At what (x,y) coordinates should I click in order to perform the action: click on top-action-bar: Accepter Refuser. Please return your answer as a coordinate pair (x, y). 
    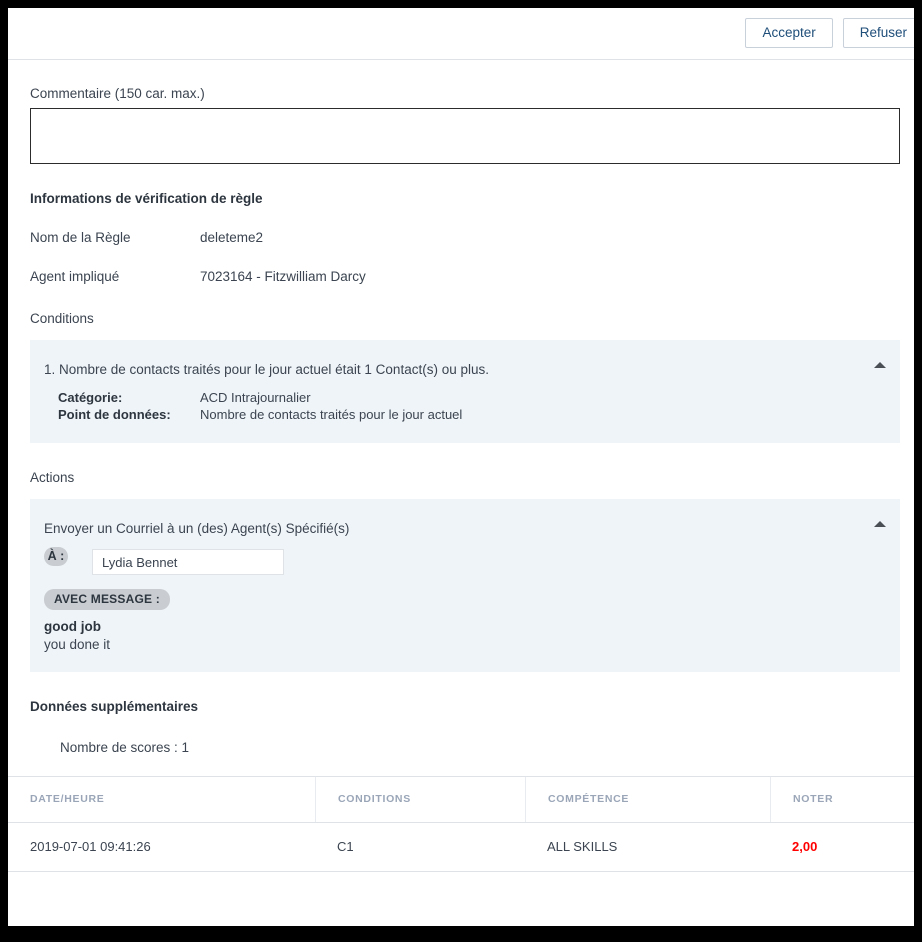
    Looking at the image, I should click on (461, 34).